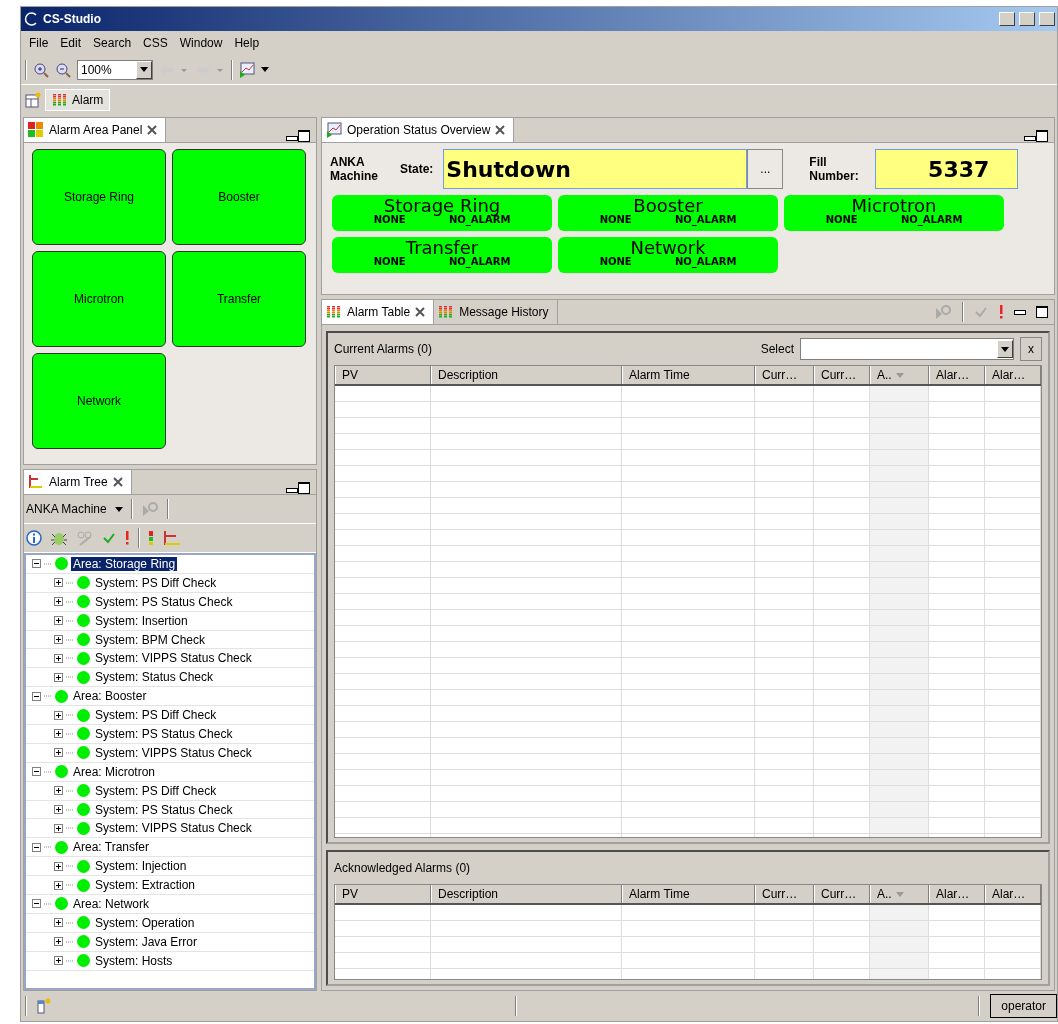 This screenshot has width=1058, height=1024. Describe the element at coordinates (71, 43) in the screenshot. I see `menu-item: Edit` at that location.